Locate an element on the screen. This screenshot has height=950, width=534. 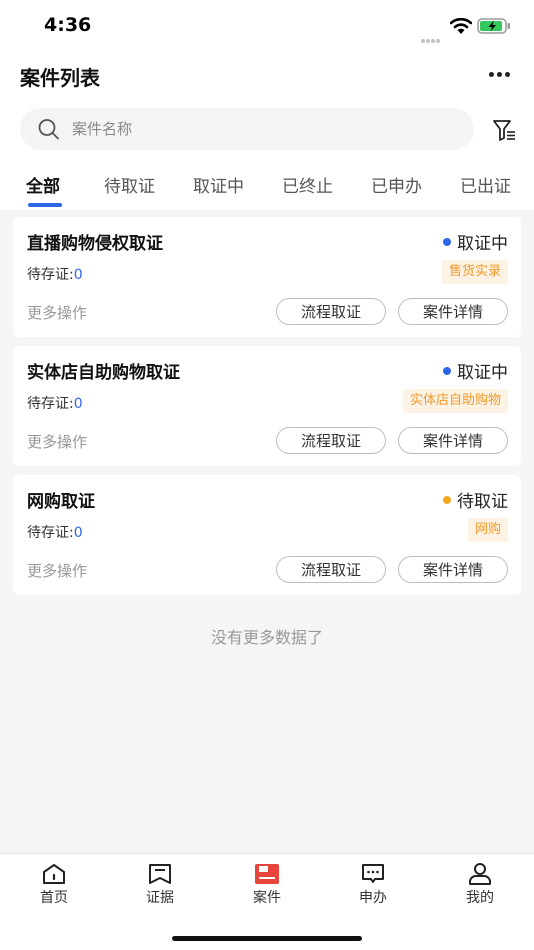
case-status: 待取证 is located at coordinates (475, 499).